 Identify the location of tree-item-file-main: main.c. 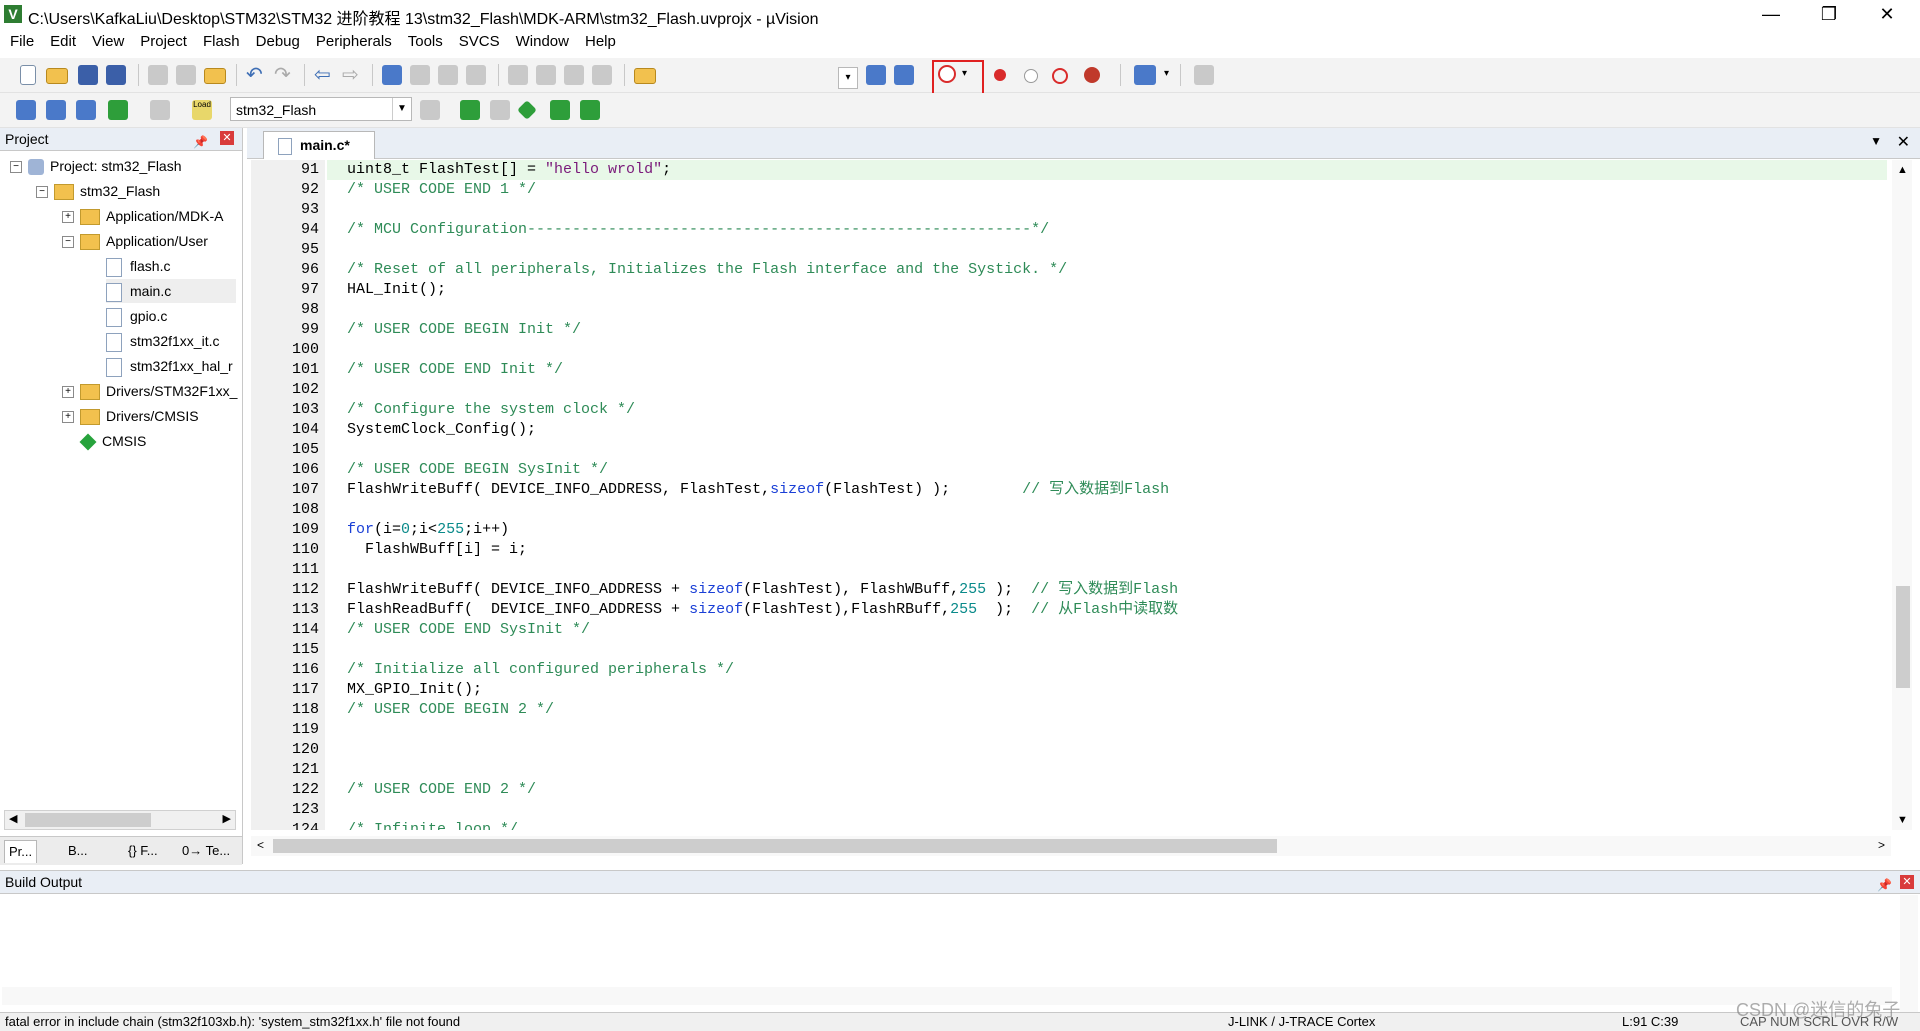
(171, 291).